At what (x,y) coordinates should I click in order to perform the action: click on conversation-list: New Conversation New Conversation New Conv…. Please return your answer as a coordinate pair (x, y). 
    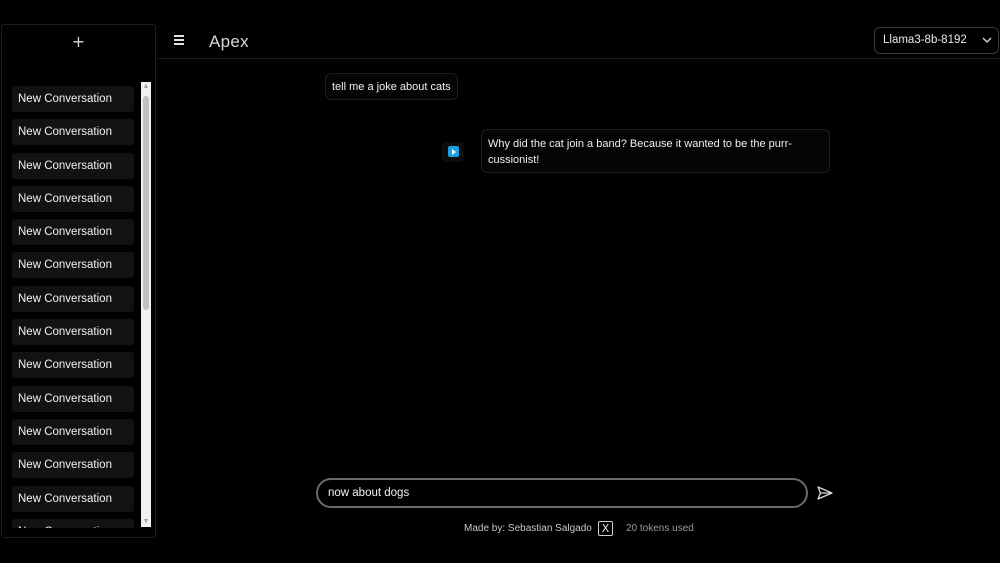
    Looking at the image, I should click on (75, 307).